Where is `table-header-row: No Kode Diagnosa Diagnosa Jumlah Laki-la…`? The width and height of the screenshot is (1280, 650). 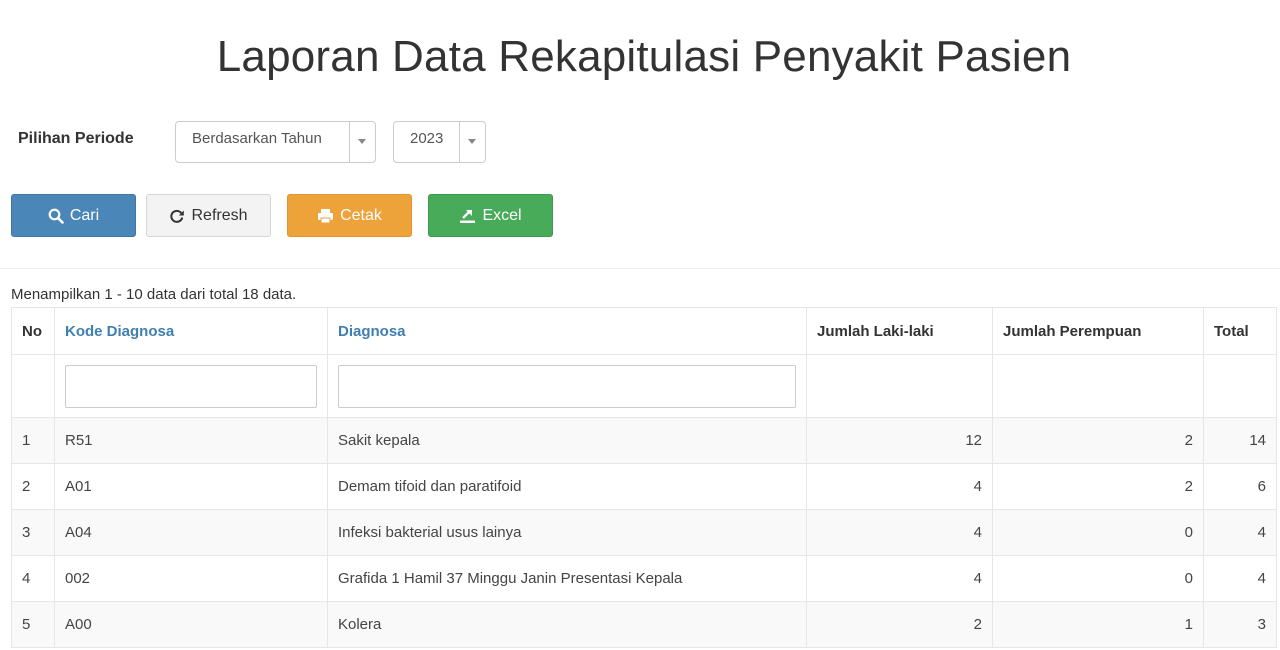
table-header-row: No Kode Diagnosa Diagnosa Jumlah Laki-la… is located at coordinates (644, 331).